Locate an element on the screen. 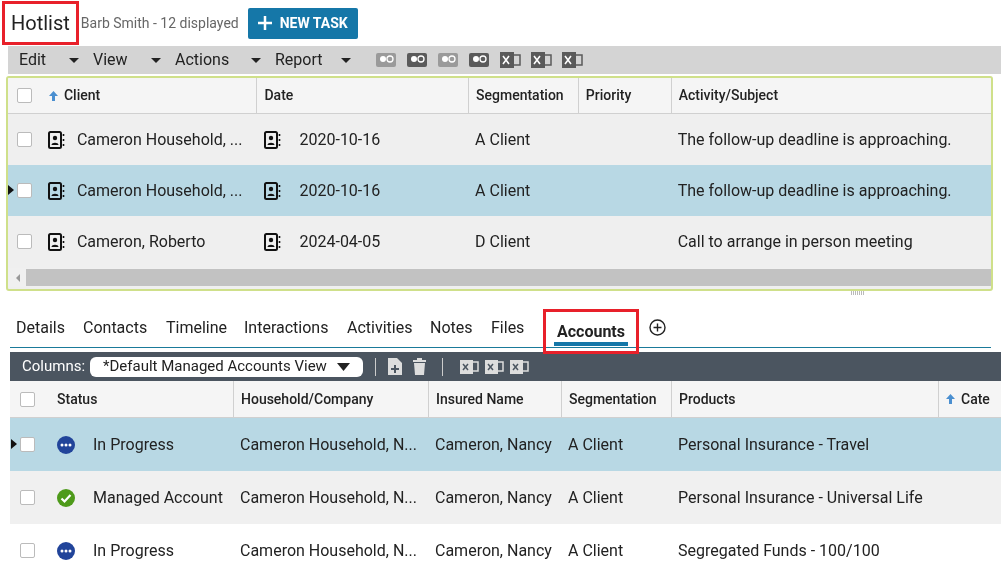  tab: Contacts is located at coordinates (124, 328).